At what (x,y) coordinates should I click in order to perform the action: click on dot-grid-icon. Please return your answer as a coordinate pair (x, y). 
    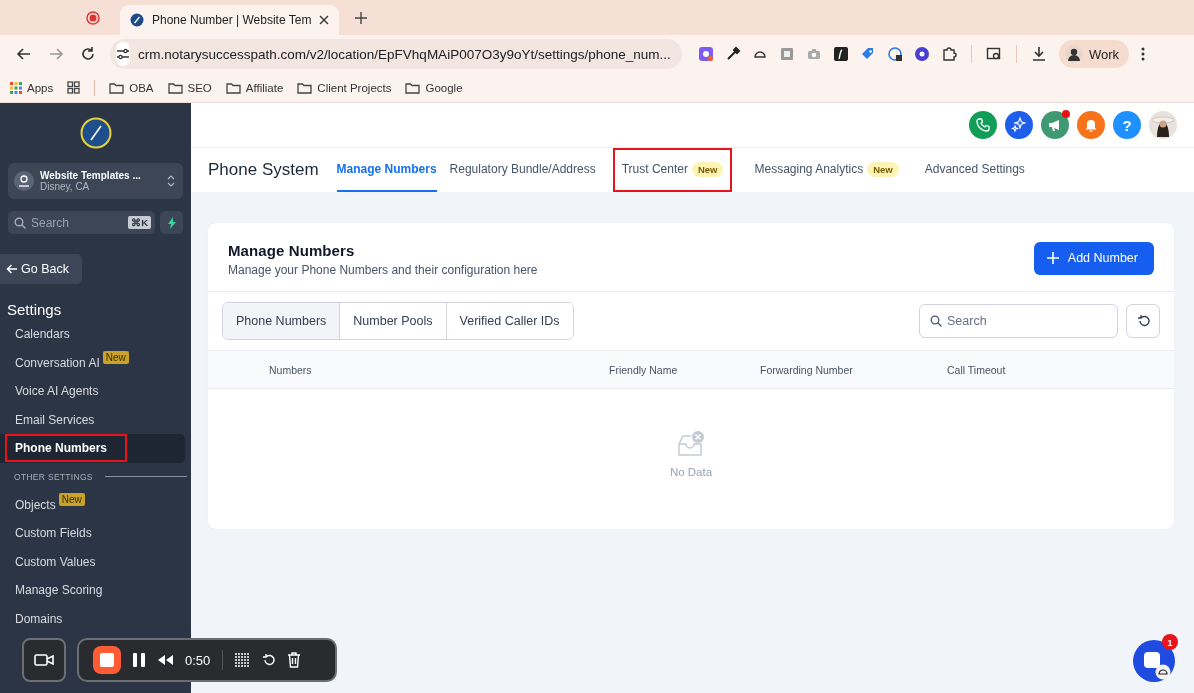
    Looking at the image, I should click on (242, 660).